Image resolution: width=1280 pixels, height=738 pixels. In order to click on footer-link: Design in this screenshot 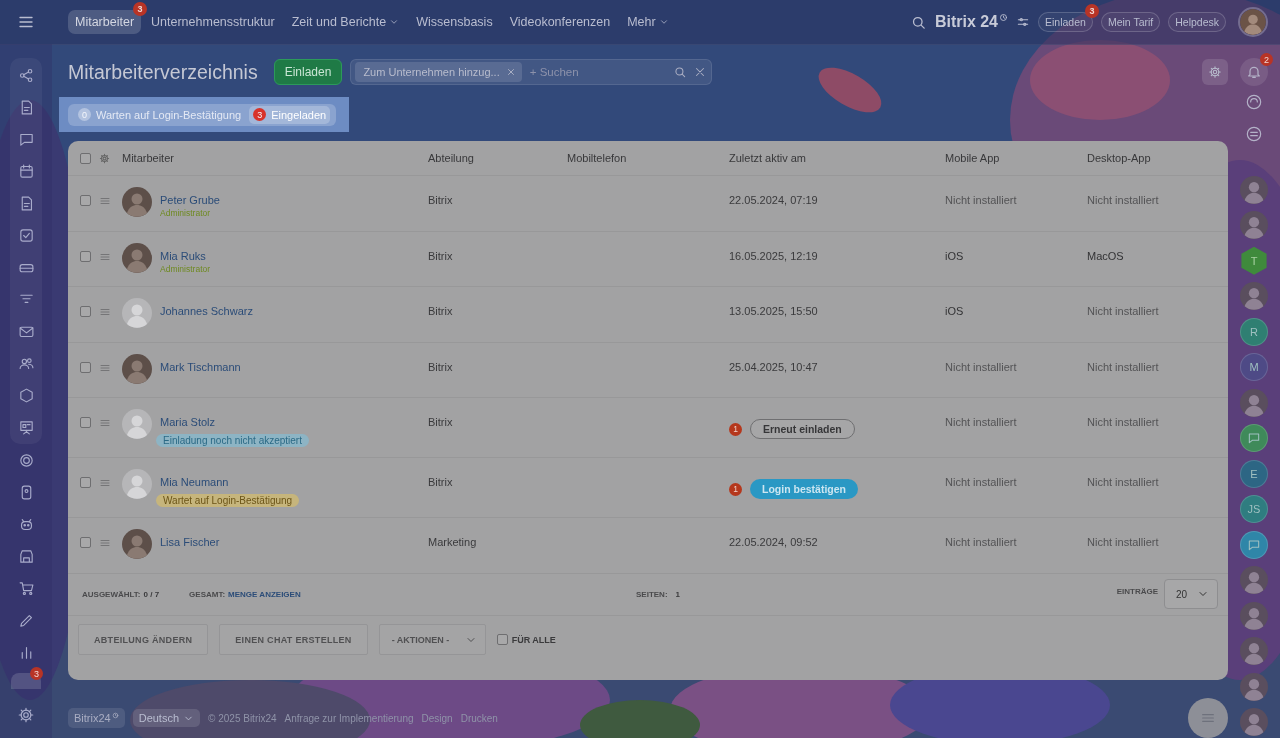, I will do `click(437, 718)`.